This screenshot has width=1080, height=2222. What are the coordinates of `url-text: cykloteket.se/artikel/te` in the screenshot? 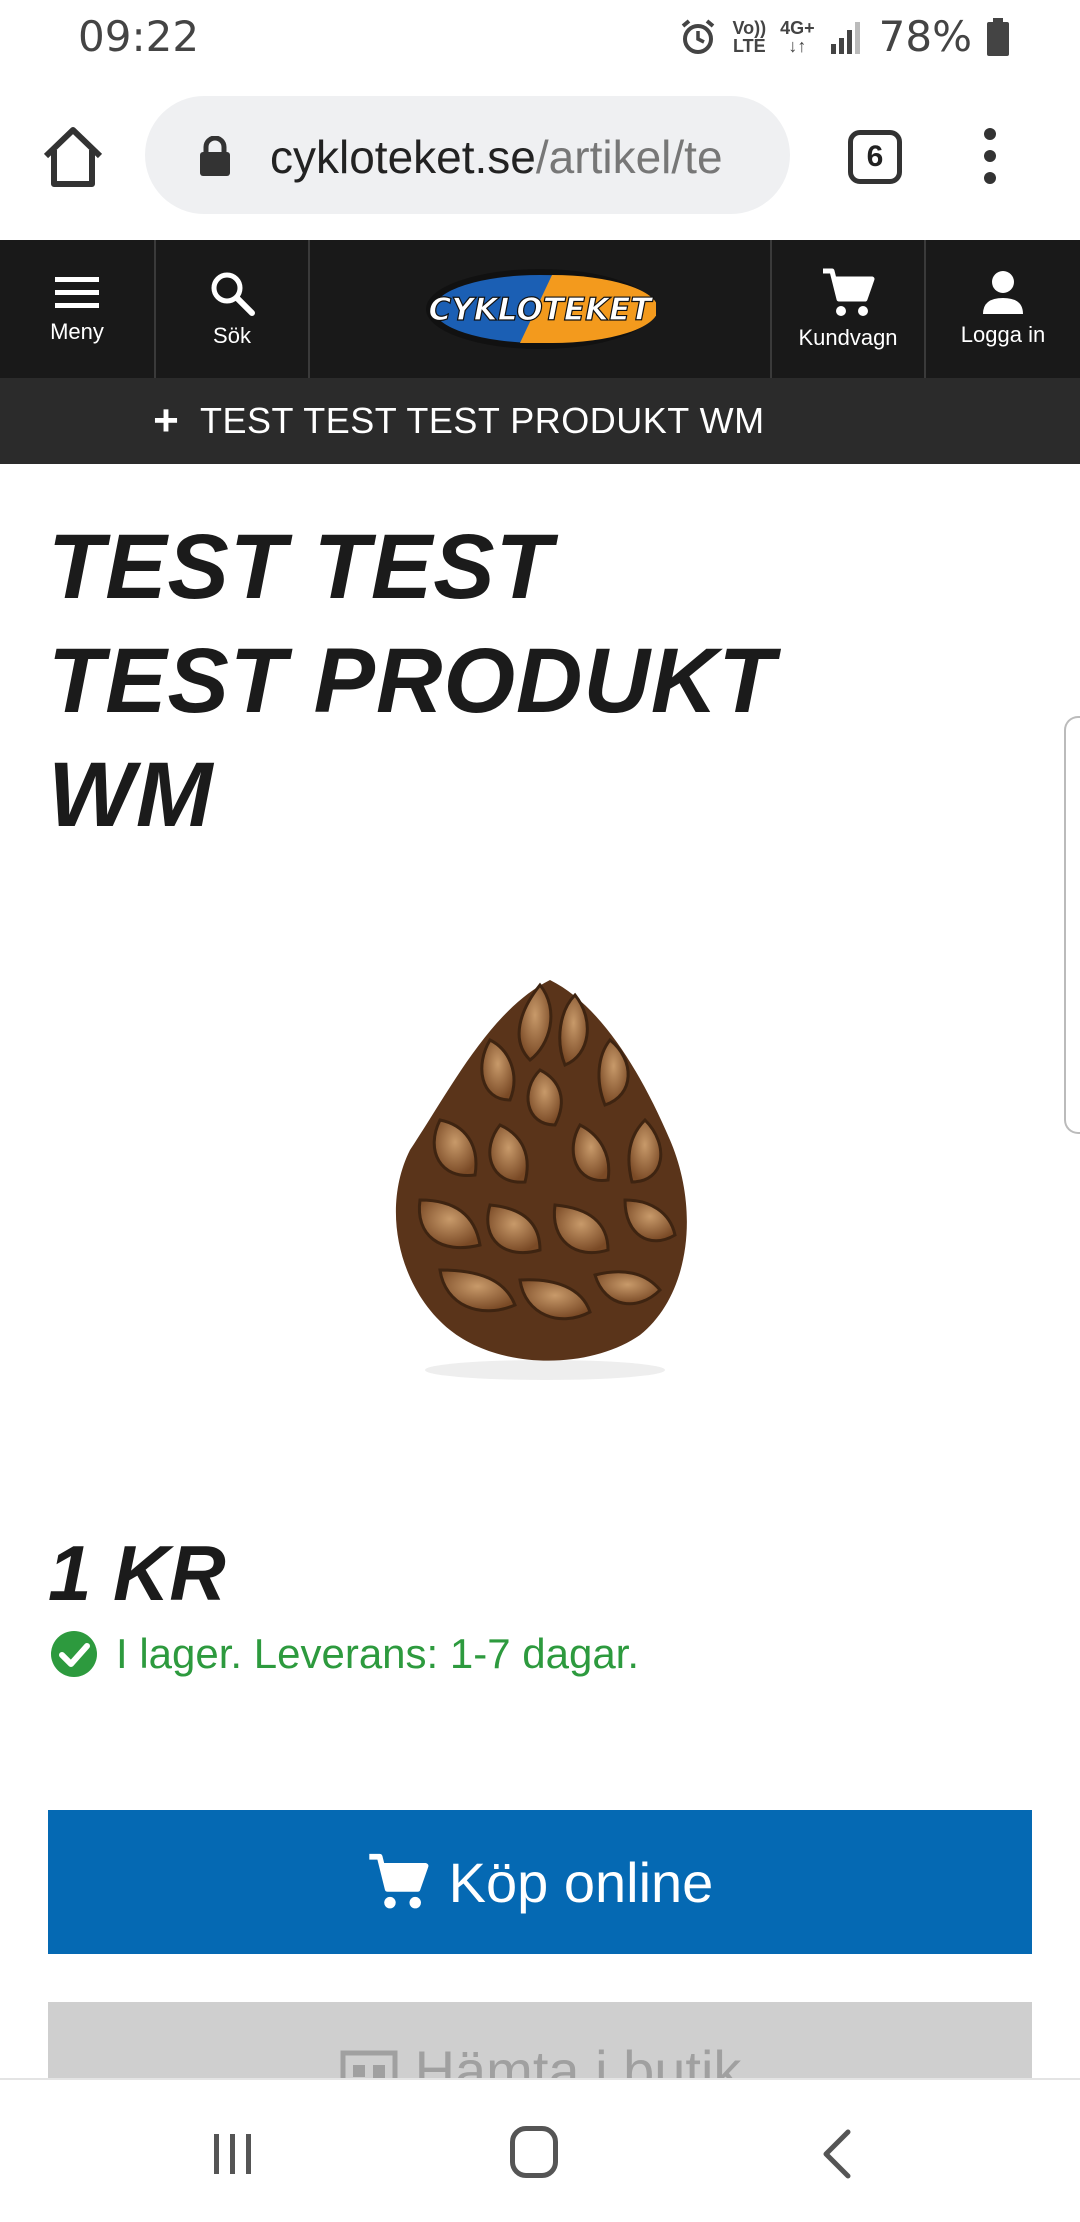 It's located at (520, 157).